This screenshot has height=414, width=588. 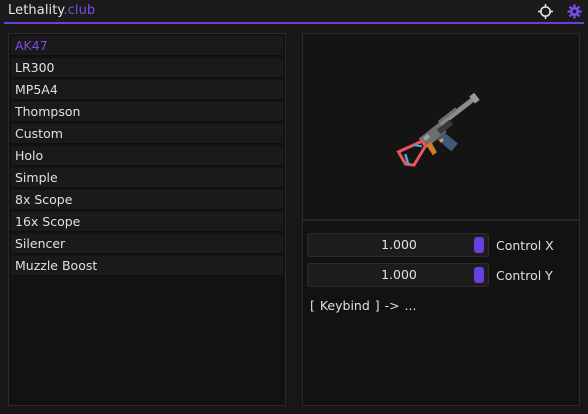 I want to click on list-item-muzzle-boost: Muzzle Boost, so click(x=147, y=266).